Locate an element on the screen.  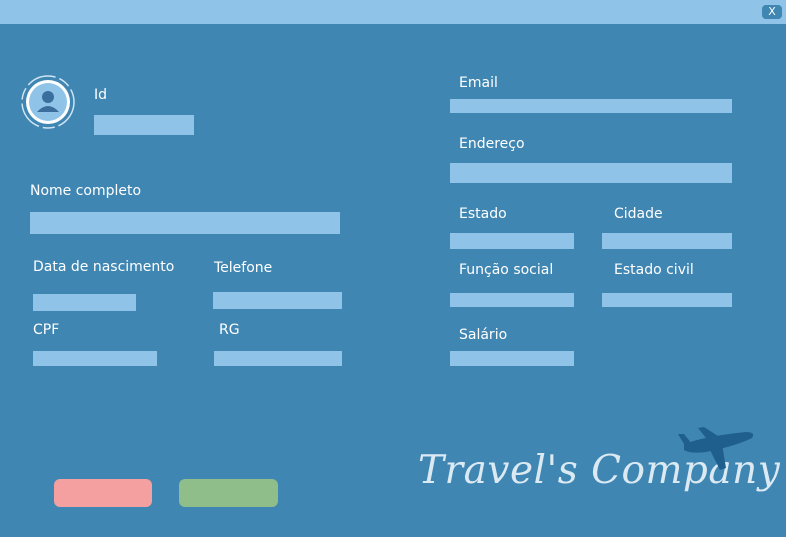
title-bar: X is located at coordinates (393, 12).